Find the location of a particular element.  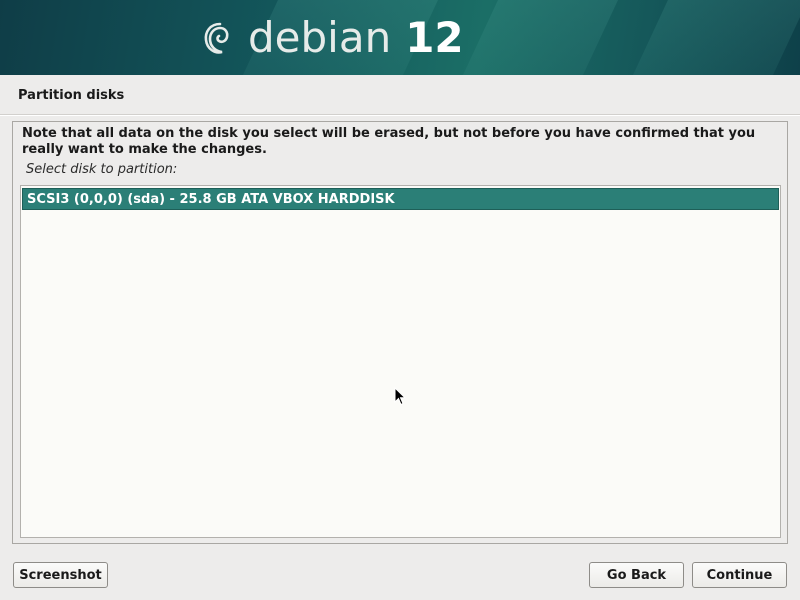

page-header: Partition disks is located at coordinates (400, 95).